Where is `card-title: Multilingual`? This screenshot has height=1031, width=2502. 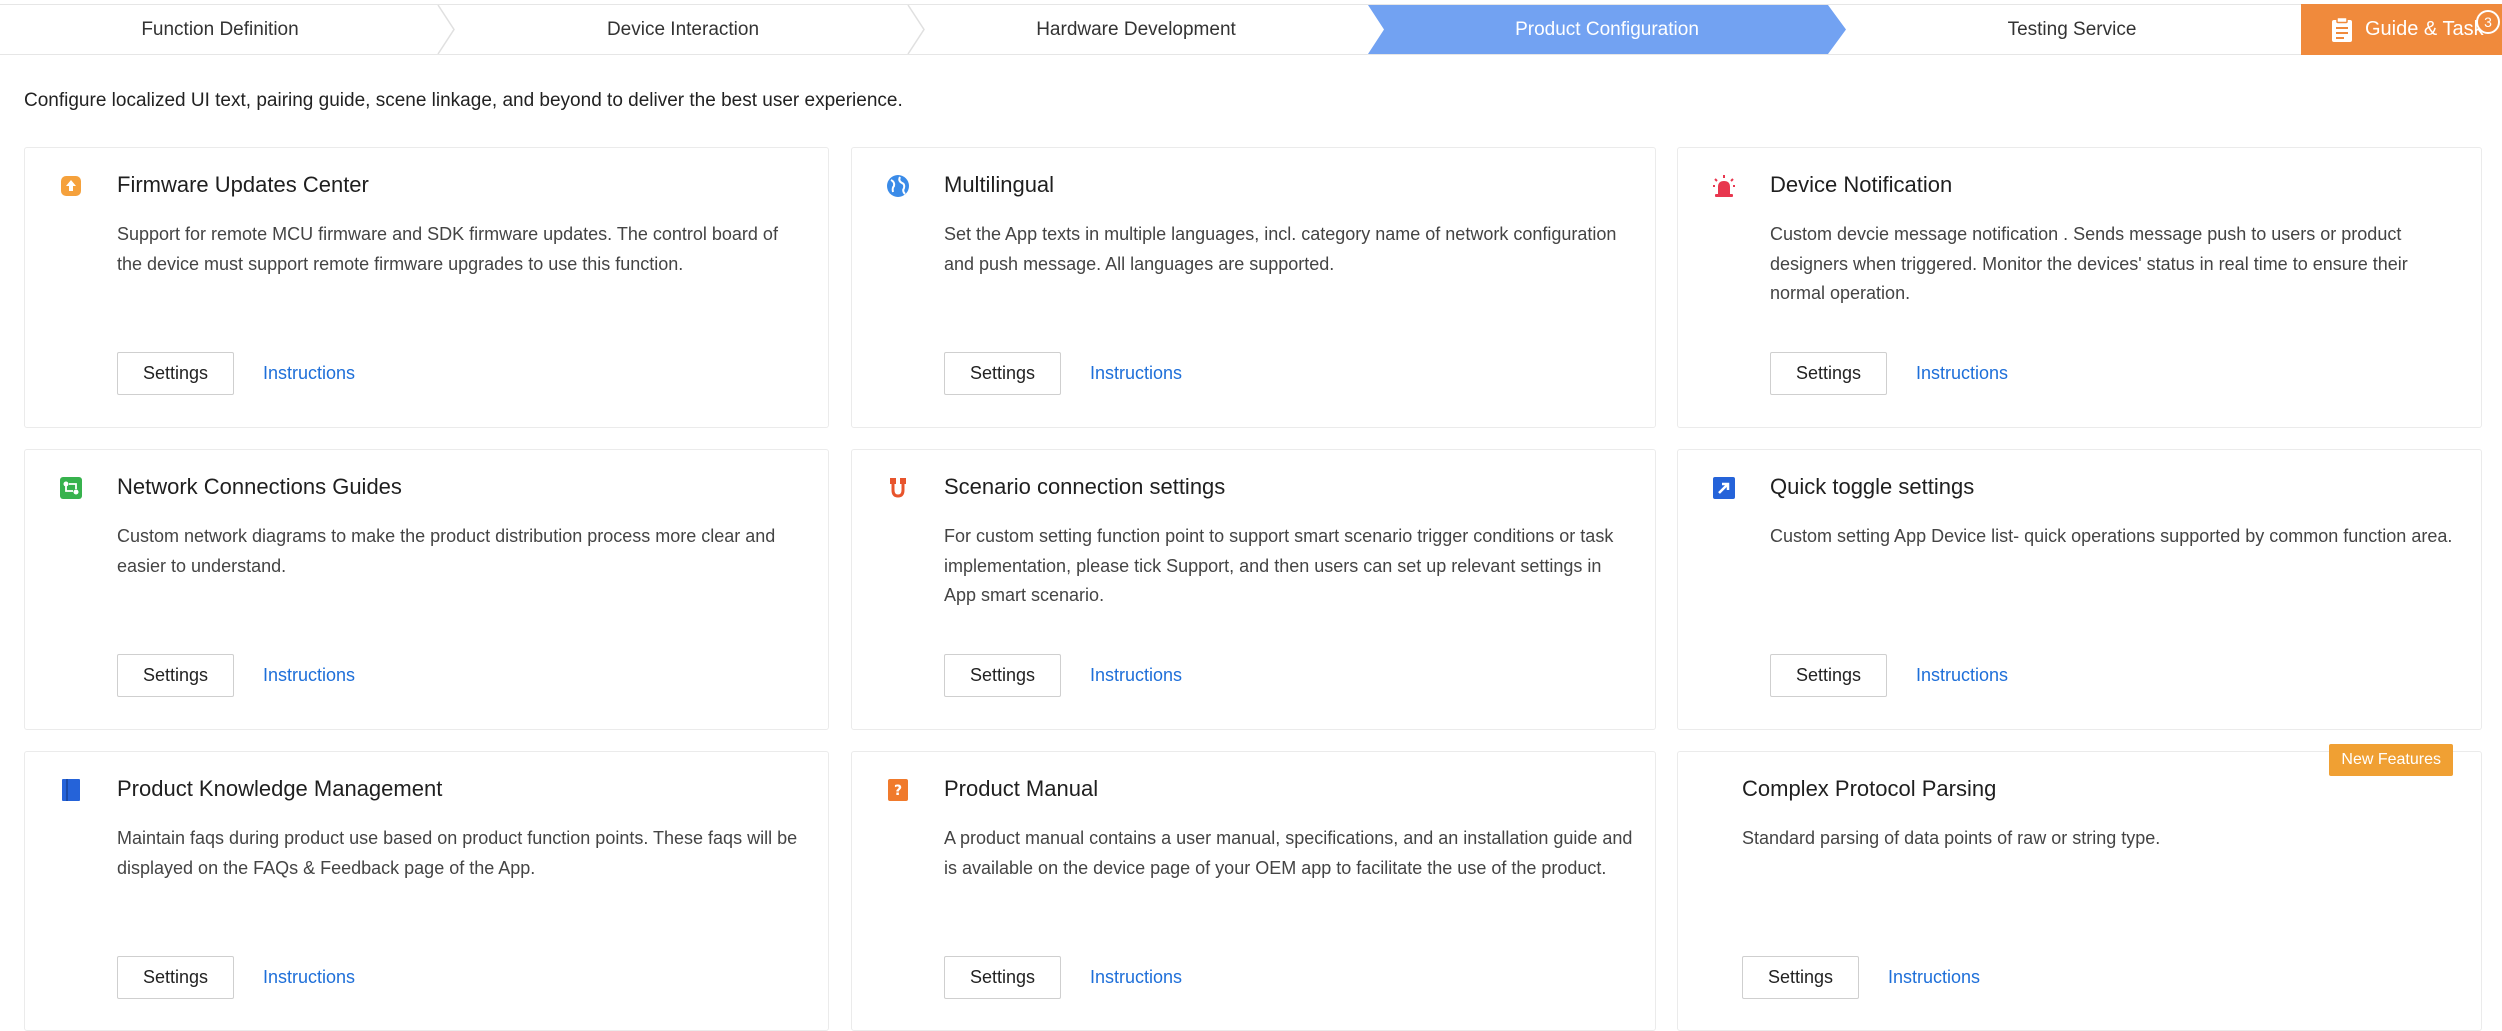
card-title: Multilingual is located at coordinates (999, 184).